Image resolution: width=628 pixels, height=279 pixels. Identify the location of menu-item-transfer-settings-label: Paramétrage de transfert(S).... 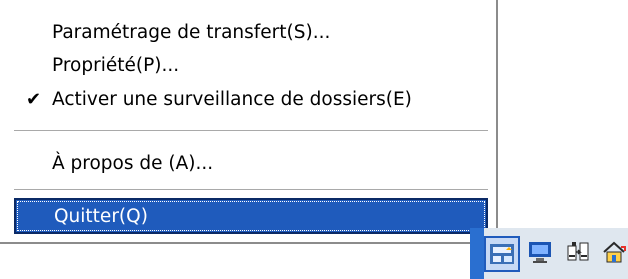
(191, 32).